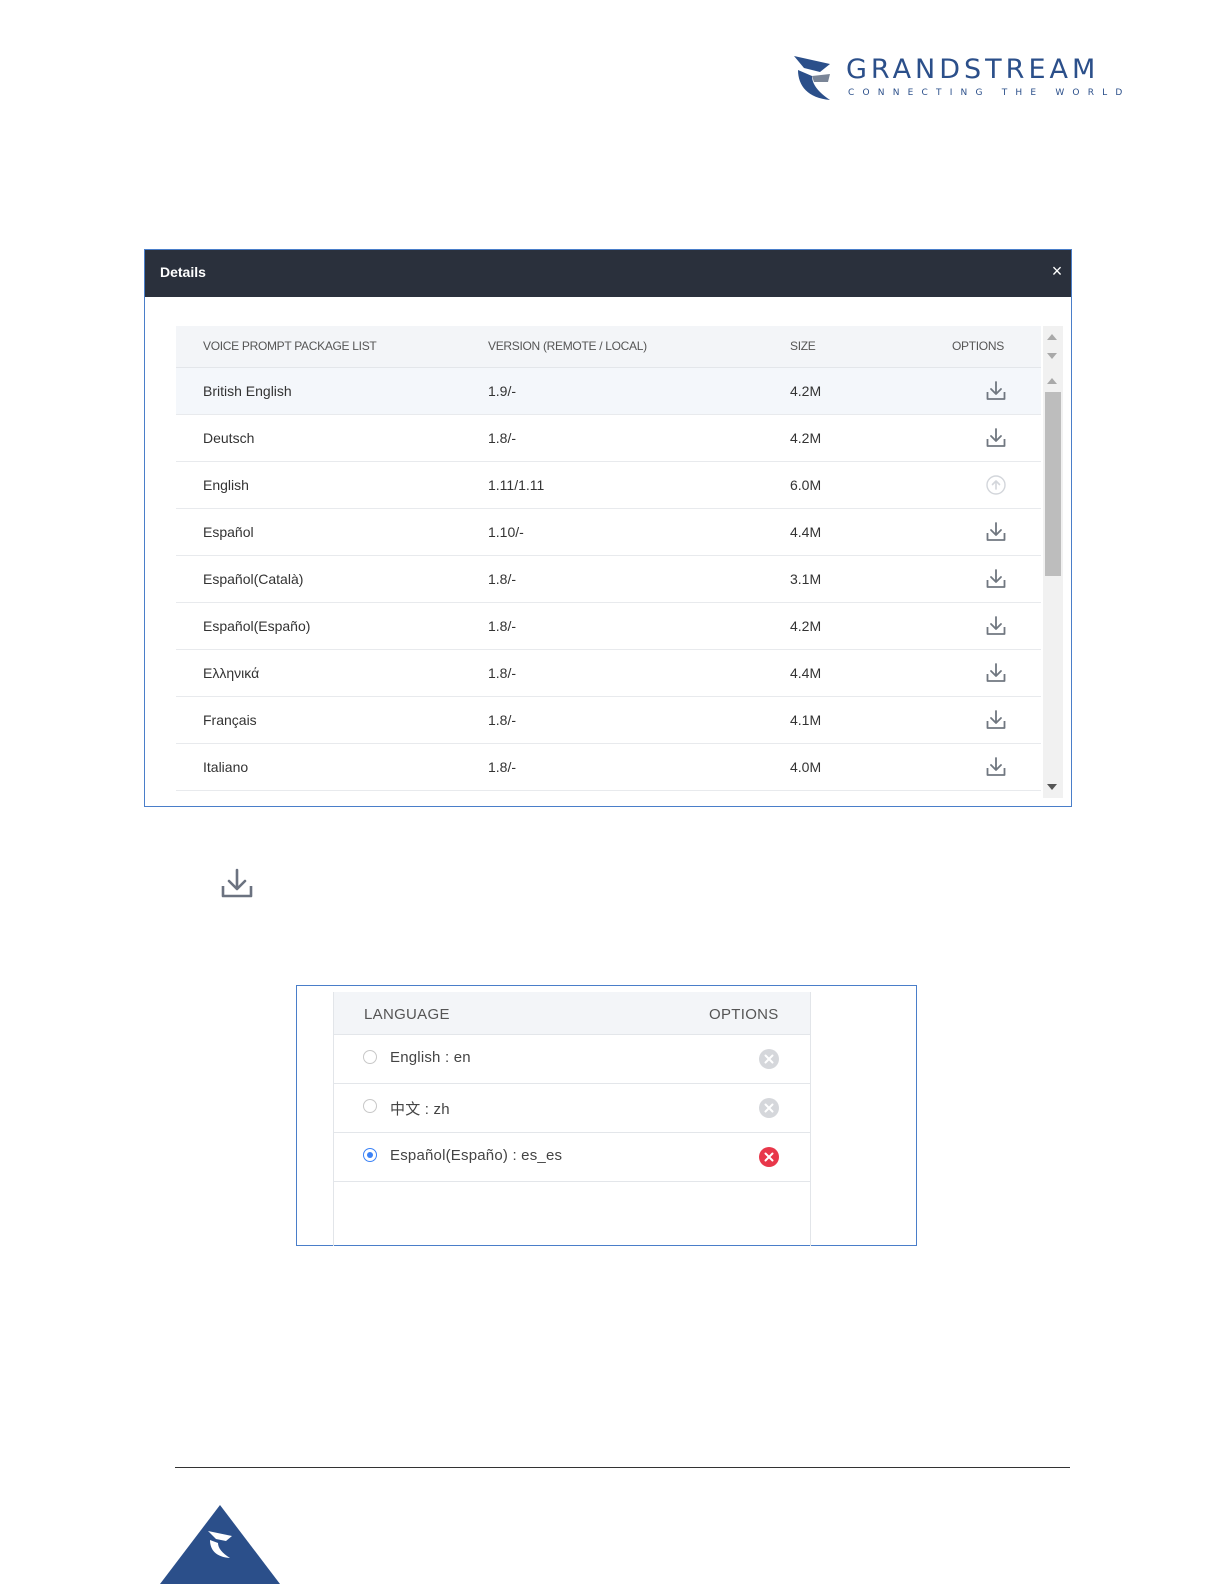 Image resolution: width=1224 pixels, height=1584 pixels. I want to click on language-row: 中文 : zh, so click(572, 1108).